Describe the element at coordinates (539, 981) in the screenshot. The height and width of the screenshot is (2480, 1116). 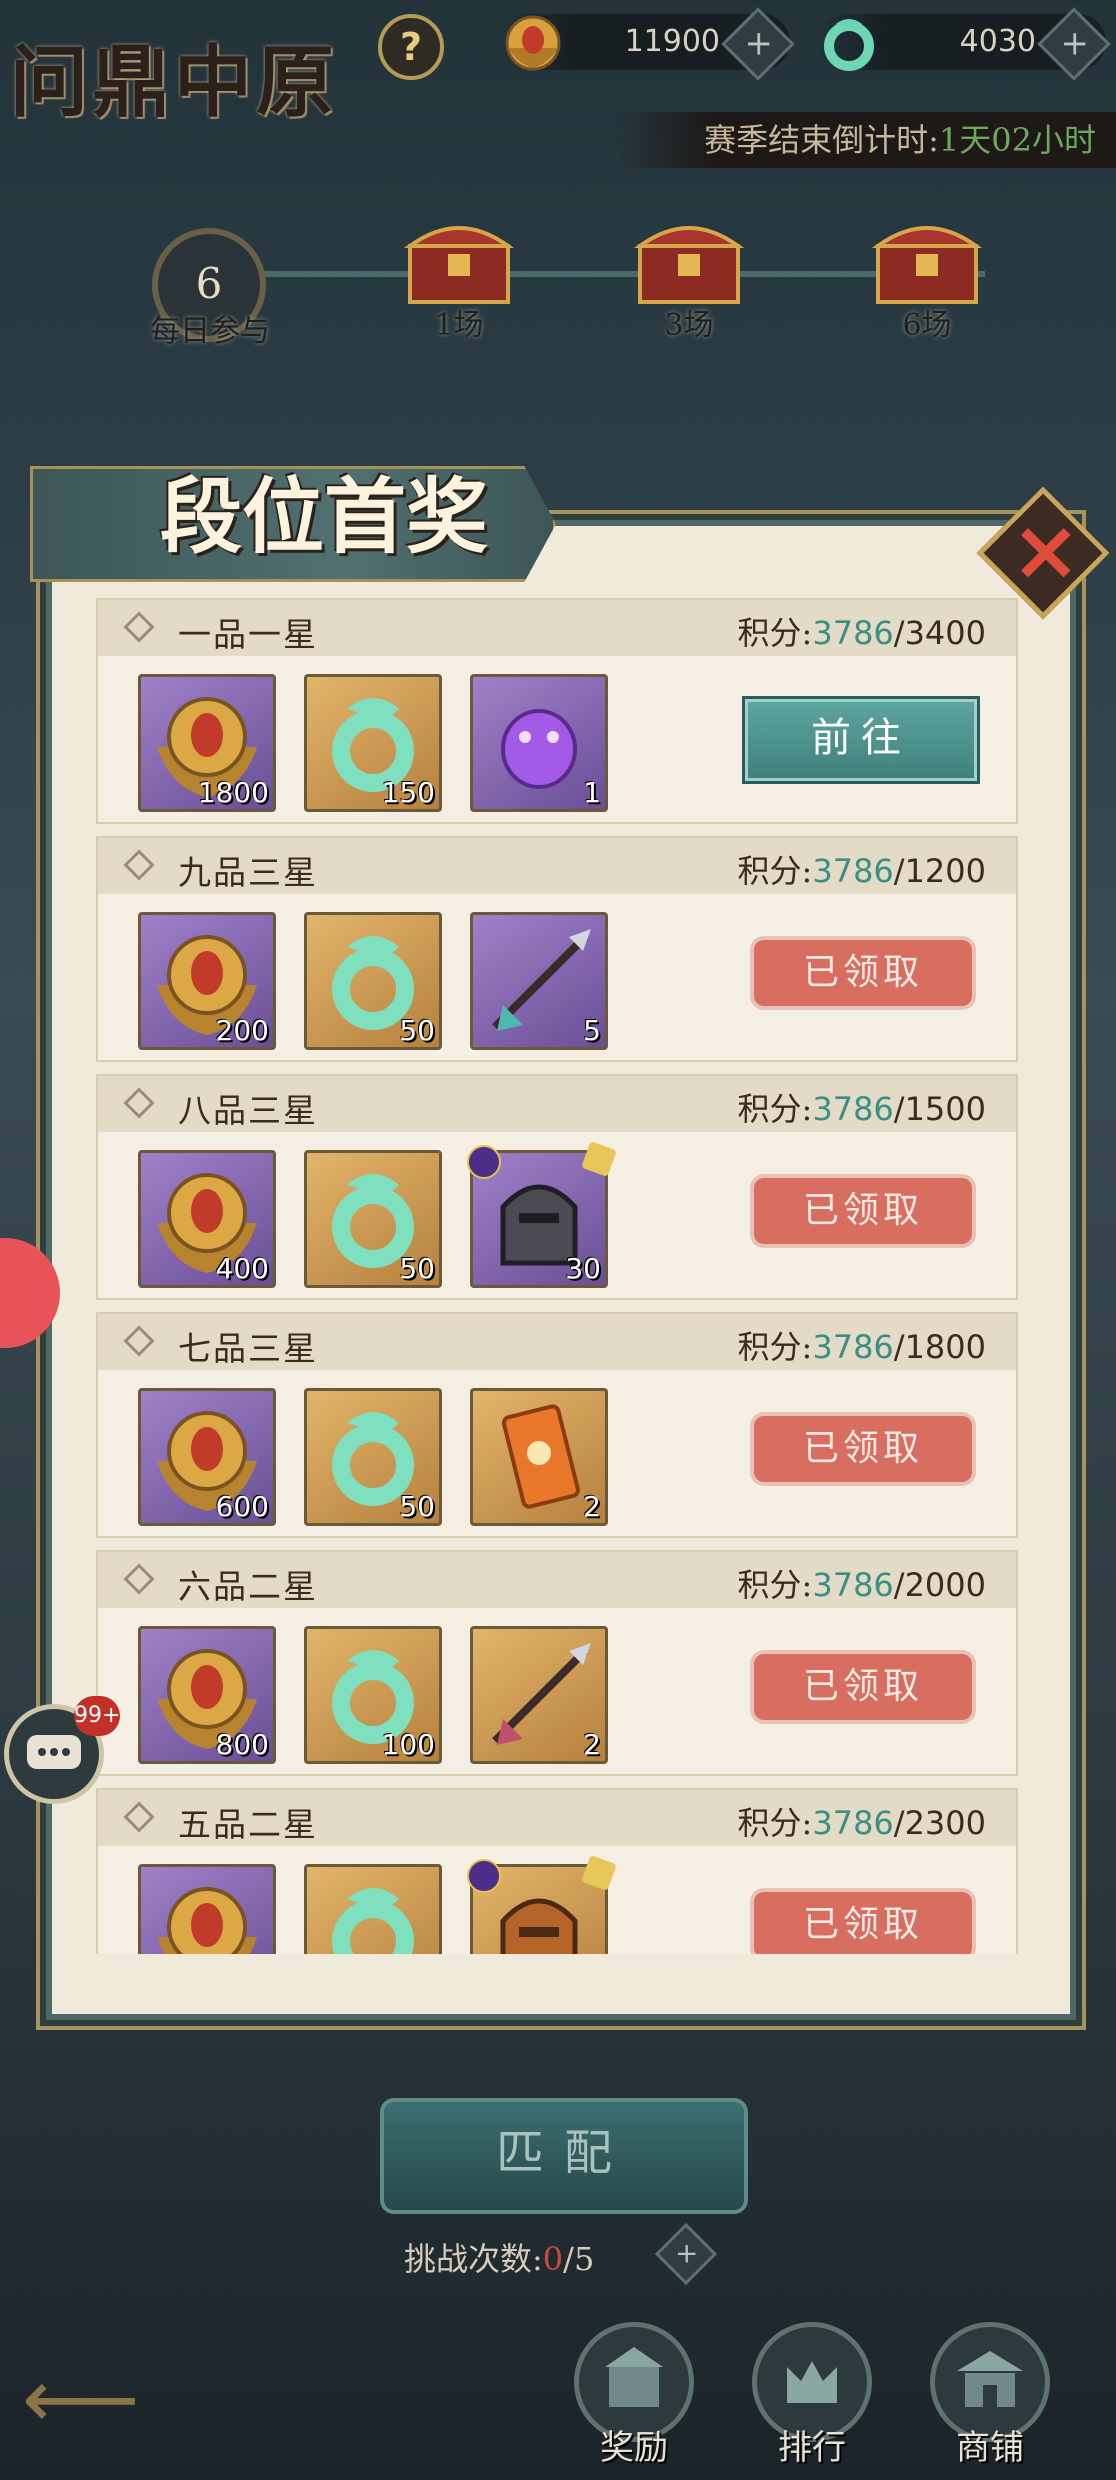
I see `reward-item: 5` at that location.